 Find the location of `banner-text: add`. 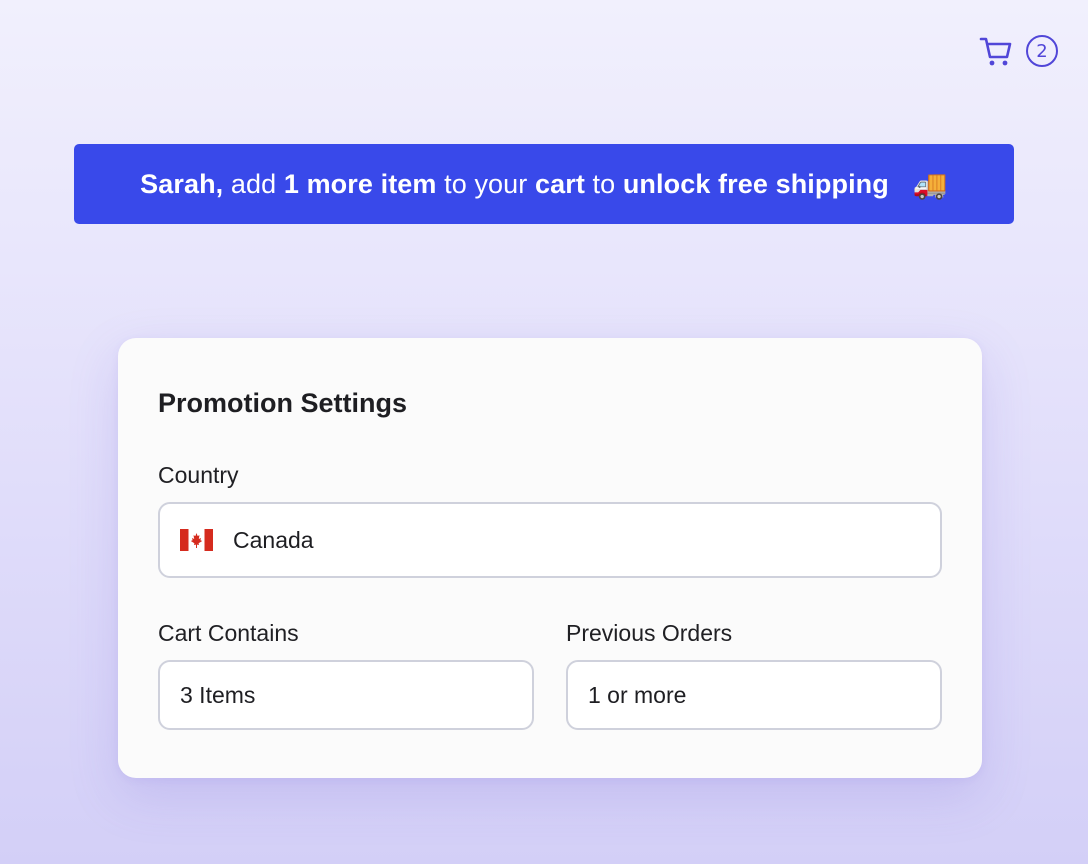

banner-text: add is located at coordinates (253, 183).